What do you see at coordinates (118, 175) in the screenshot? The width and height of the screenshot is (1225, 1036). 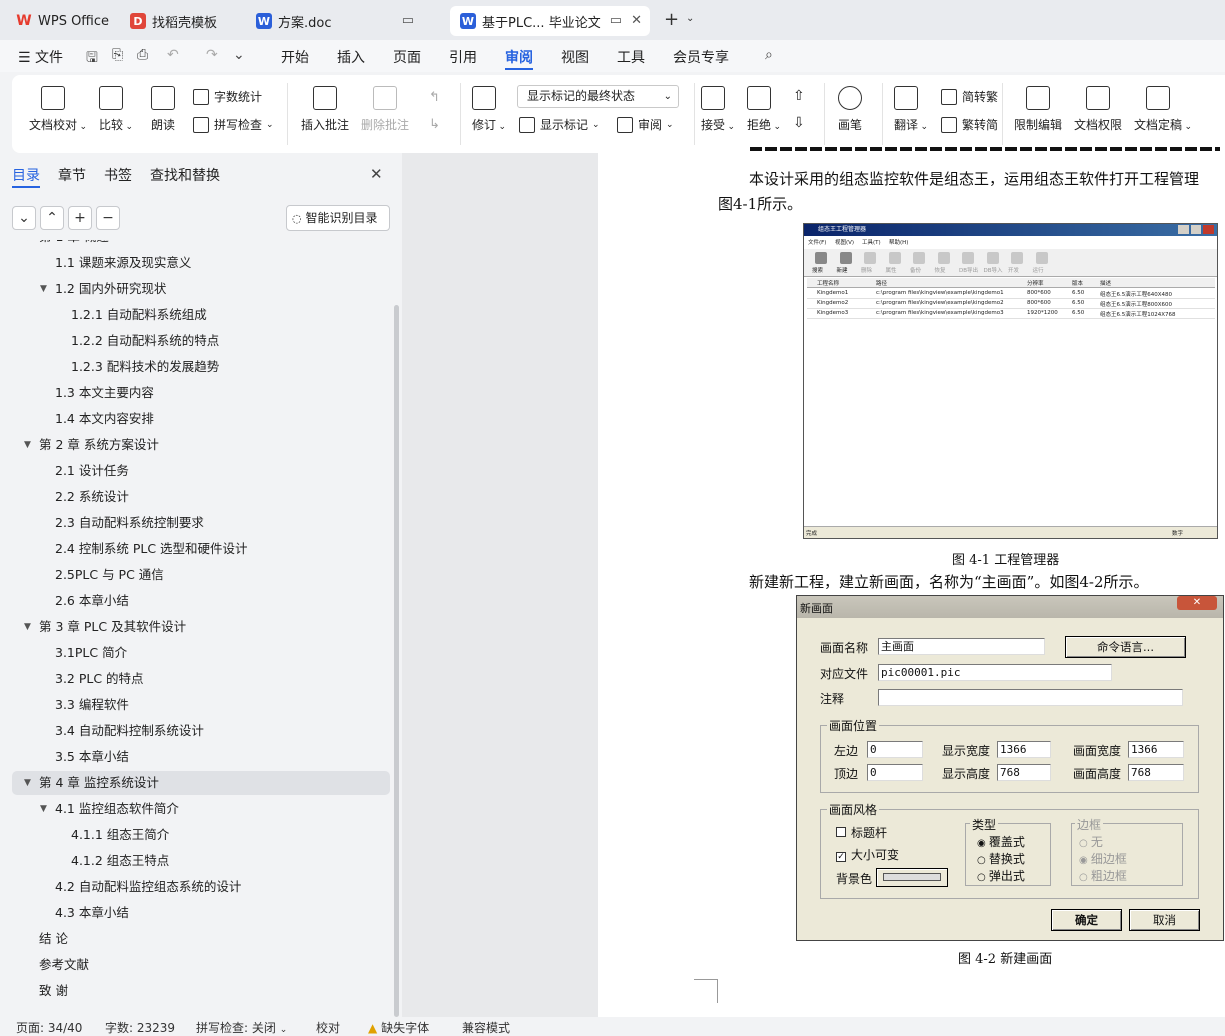 I see `nav-tab-bookmarks: 书签` at bounding box center [118, 175].